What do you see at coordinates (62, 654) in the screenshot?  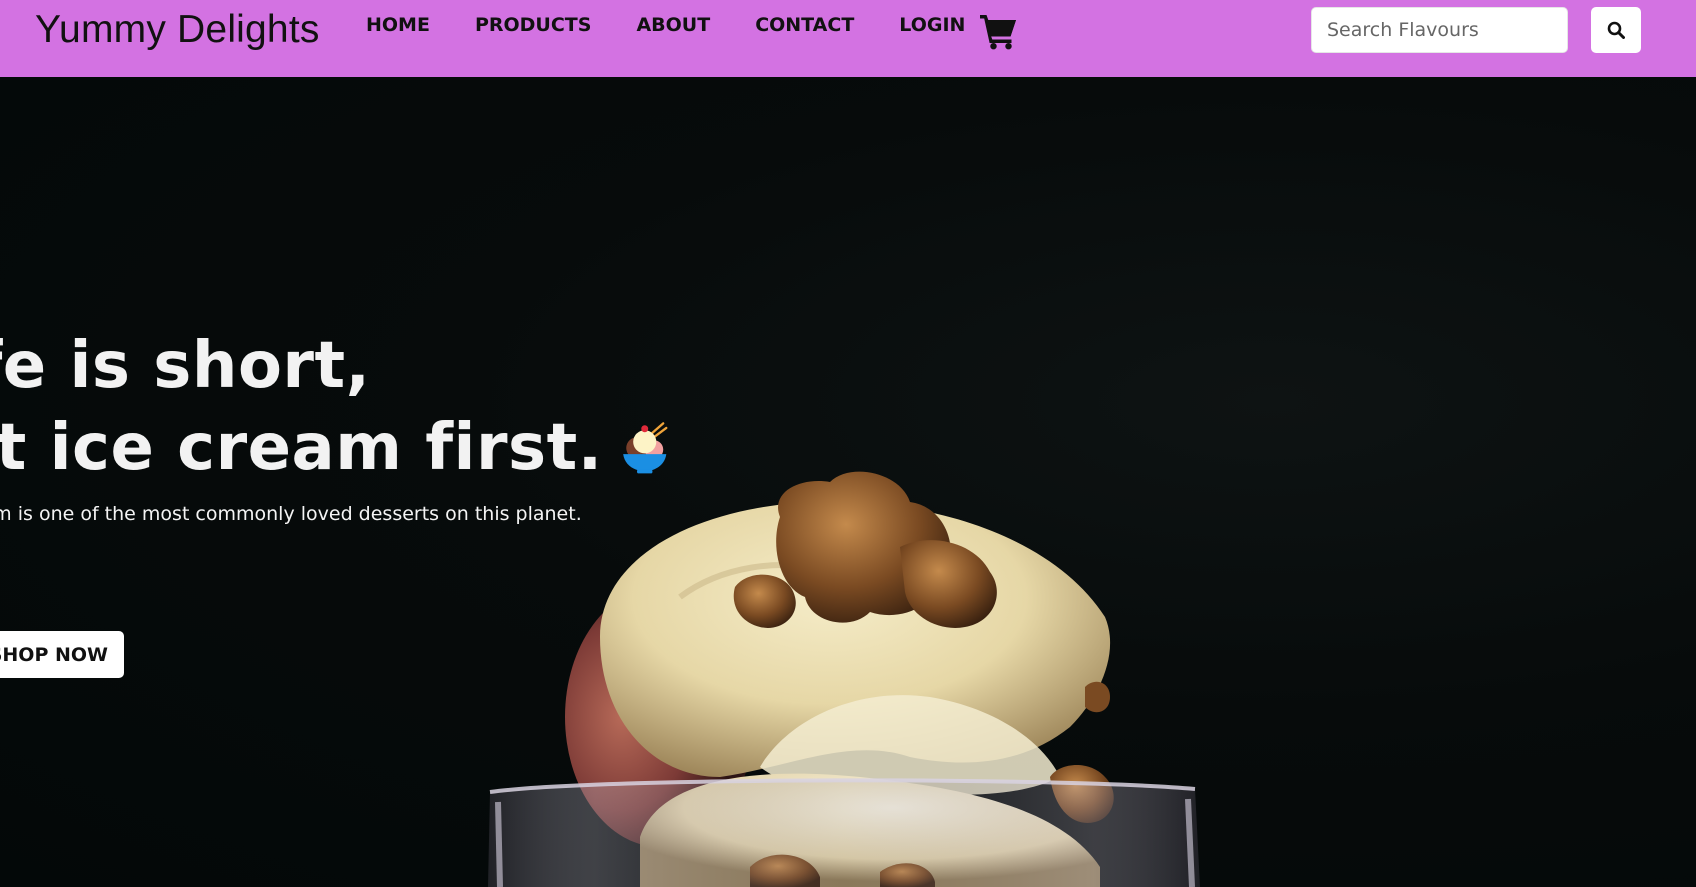 I see `shop-now-button: SHOP NOW` at bounding box center [62, 654].